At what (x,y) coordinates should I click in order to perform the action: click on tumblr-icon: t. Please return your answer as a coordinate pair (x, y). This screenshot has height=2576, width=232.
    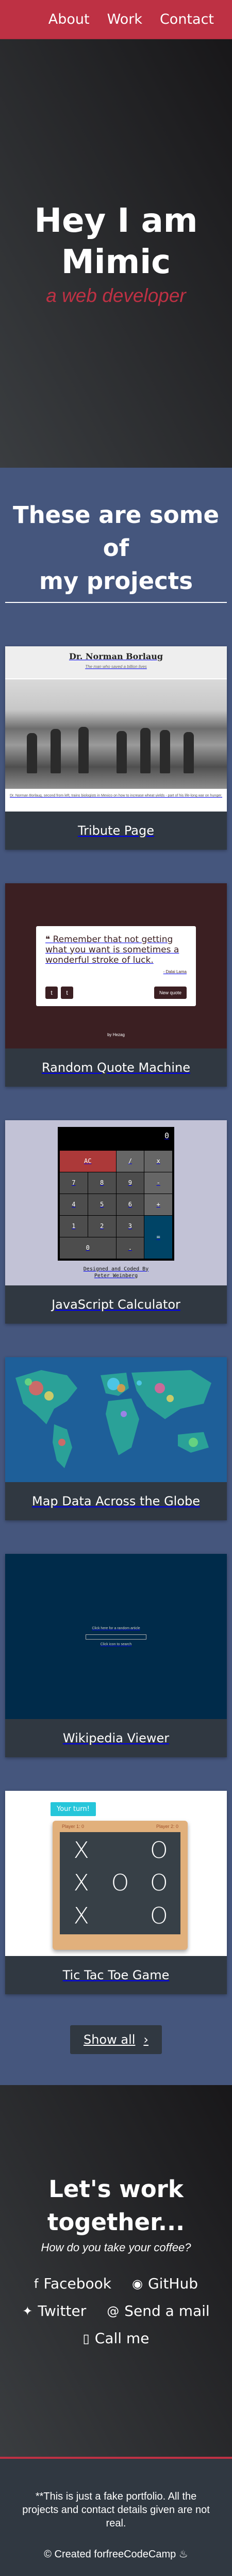
    Looking at the image, I should click on (67, 992).